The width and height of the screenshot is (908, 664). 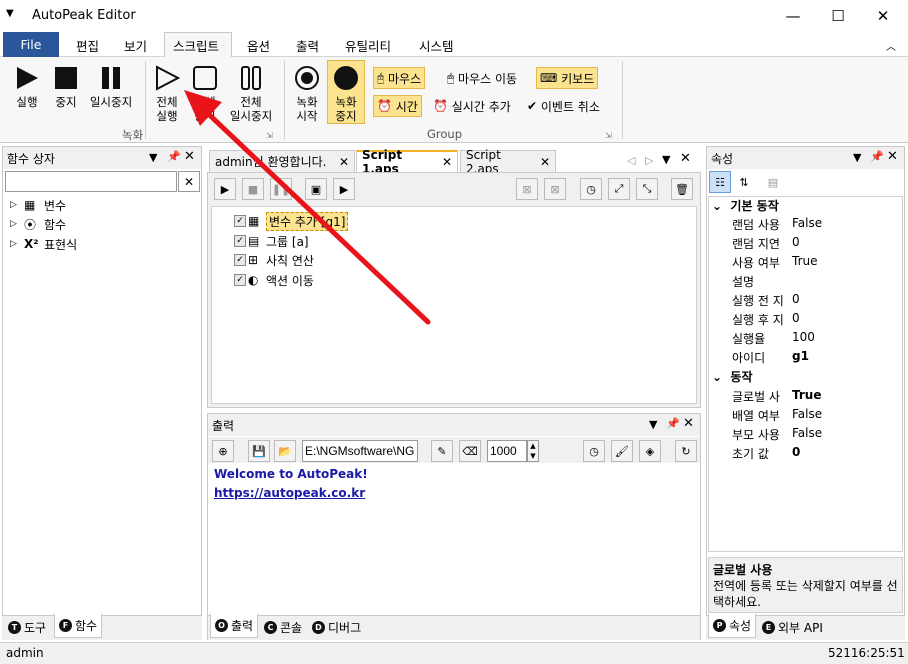 What do you see at coordinates (442, 451) in the screenshot?
I see `clear-style-button: ✎` at bounding box center [442, 451].